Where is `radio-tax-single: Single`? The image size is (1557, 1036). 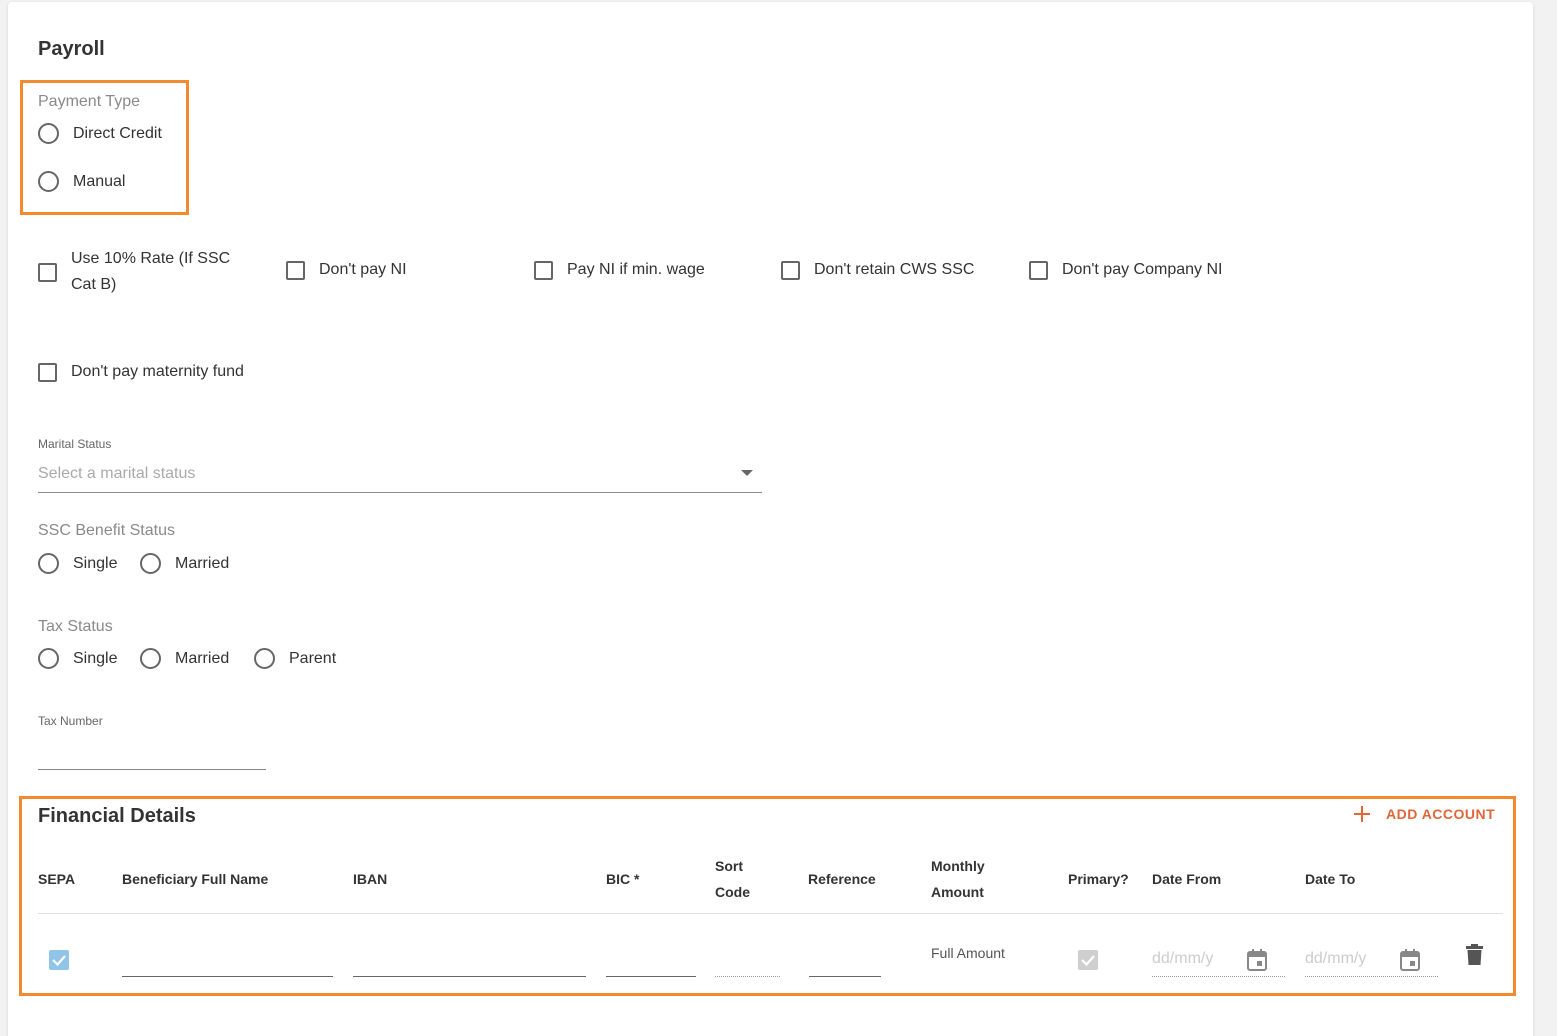 radio-tax-single: Single is located at coordinates (77, 658).